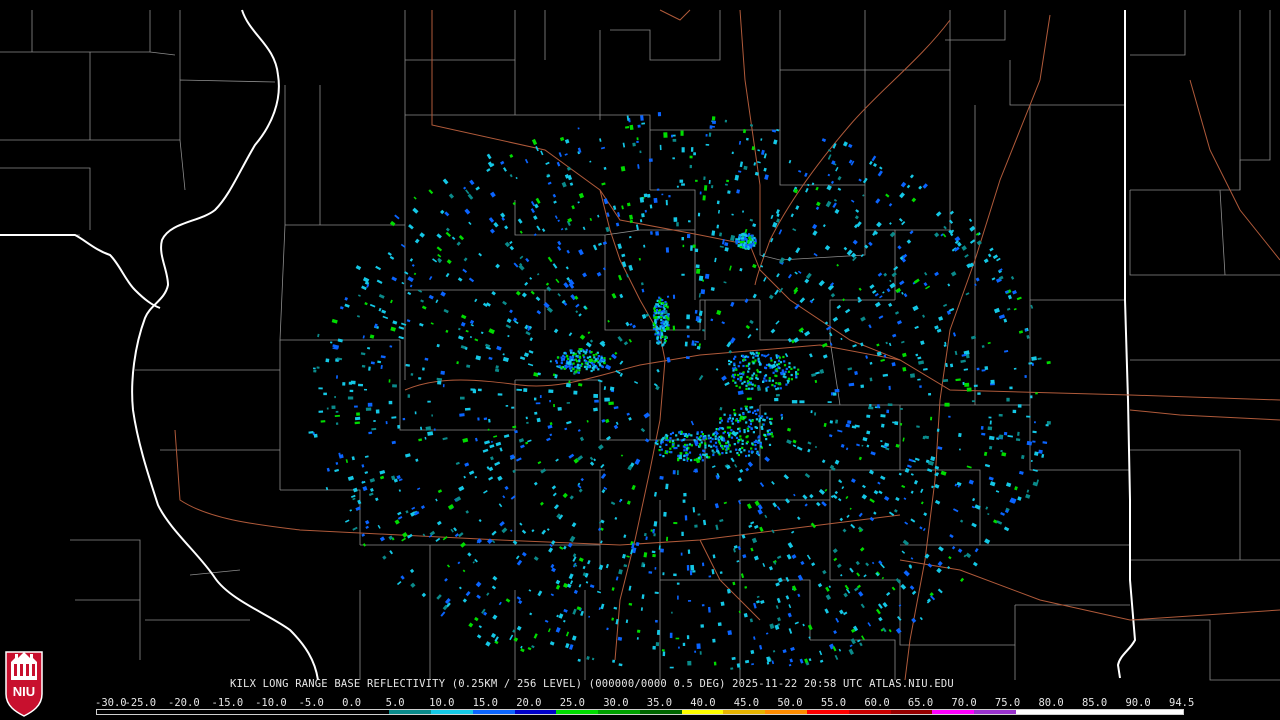 This screenshot has height=720, width=1280. Describe the element at coordinates (111, 703) in the screenshot. I see `scale-label: -30.0` at that location.